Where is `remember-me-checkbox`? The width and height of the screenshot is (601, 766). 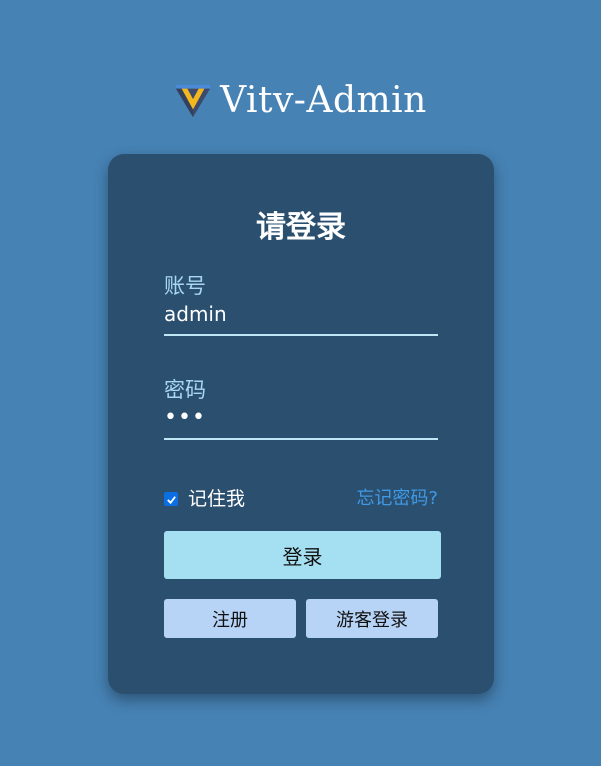
remember-me-checkbox is located at coordinates (171, 499).